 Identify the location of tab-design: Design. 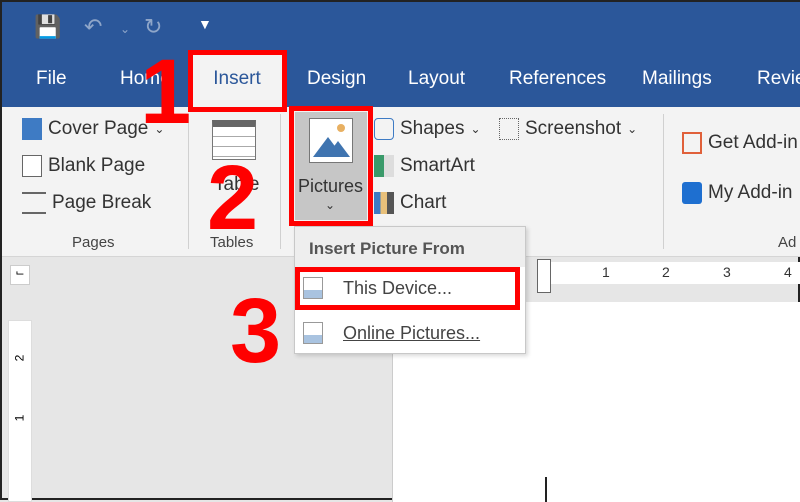
(336, 79).